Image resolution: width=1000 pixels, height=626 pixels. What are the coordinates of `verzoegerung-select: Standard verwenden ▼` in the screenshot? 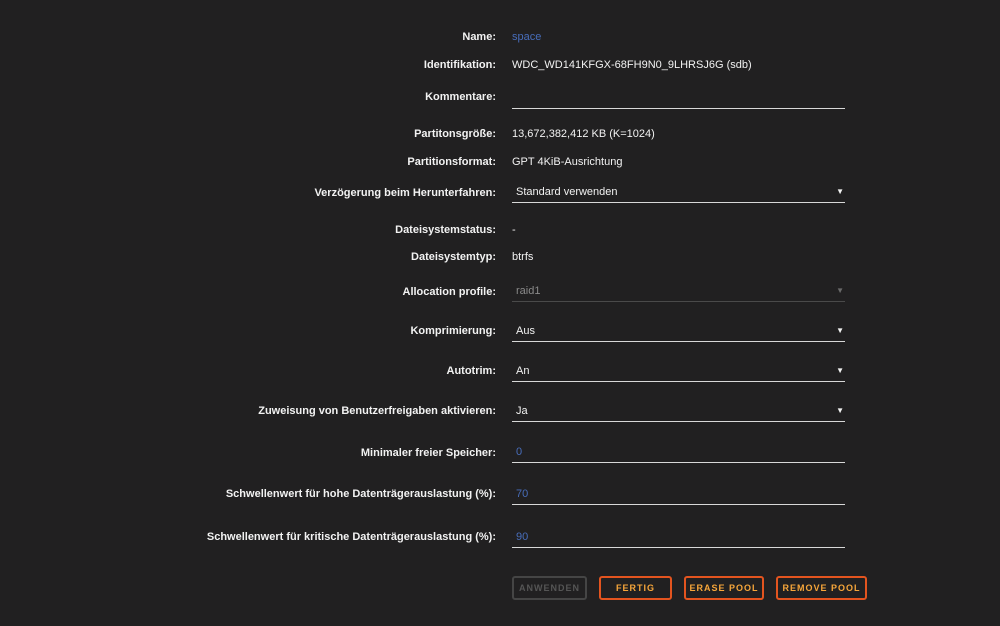 It's located at (678, 193).